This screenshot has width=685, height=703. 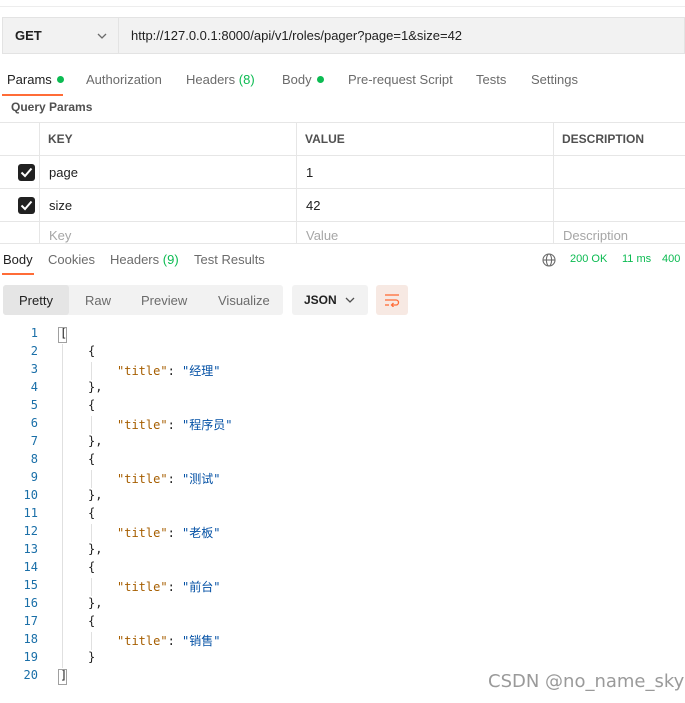 What do you see at coordinates (325, 139) in the screenshot?
I see `column-header-value: VALUE` at bounding box center [325, 139].